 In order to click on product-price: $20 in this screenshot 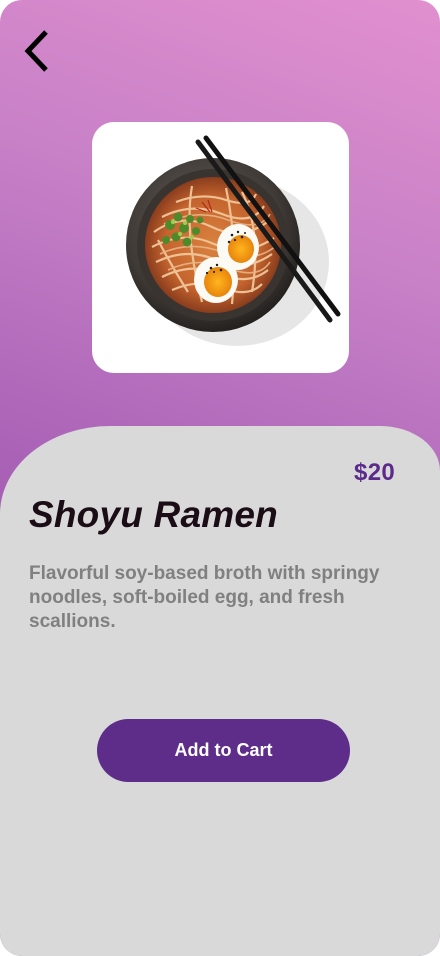, I will do `click(374, 472)`.